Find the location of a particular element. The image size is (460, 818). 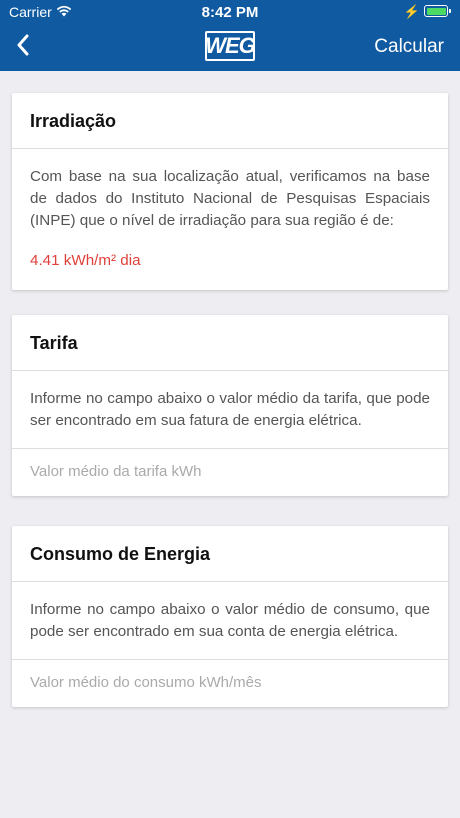

calculate-button: Calcular is located at coordinates (409, 47).